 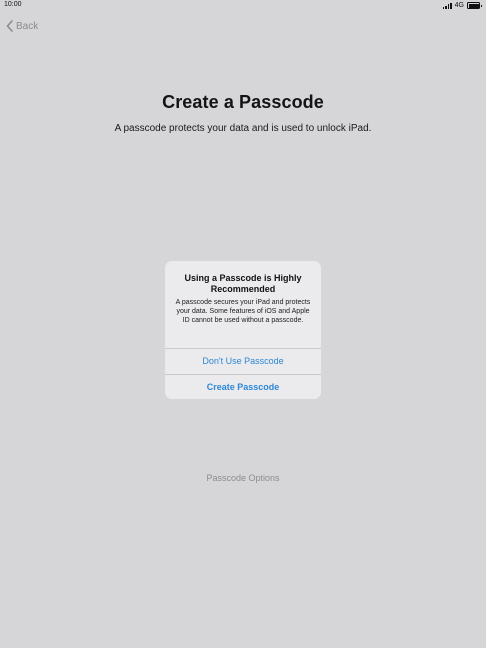 I want to click on passcode-options-link: Passcode Options, so click(x=242, y=478).